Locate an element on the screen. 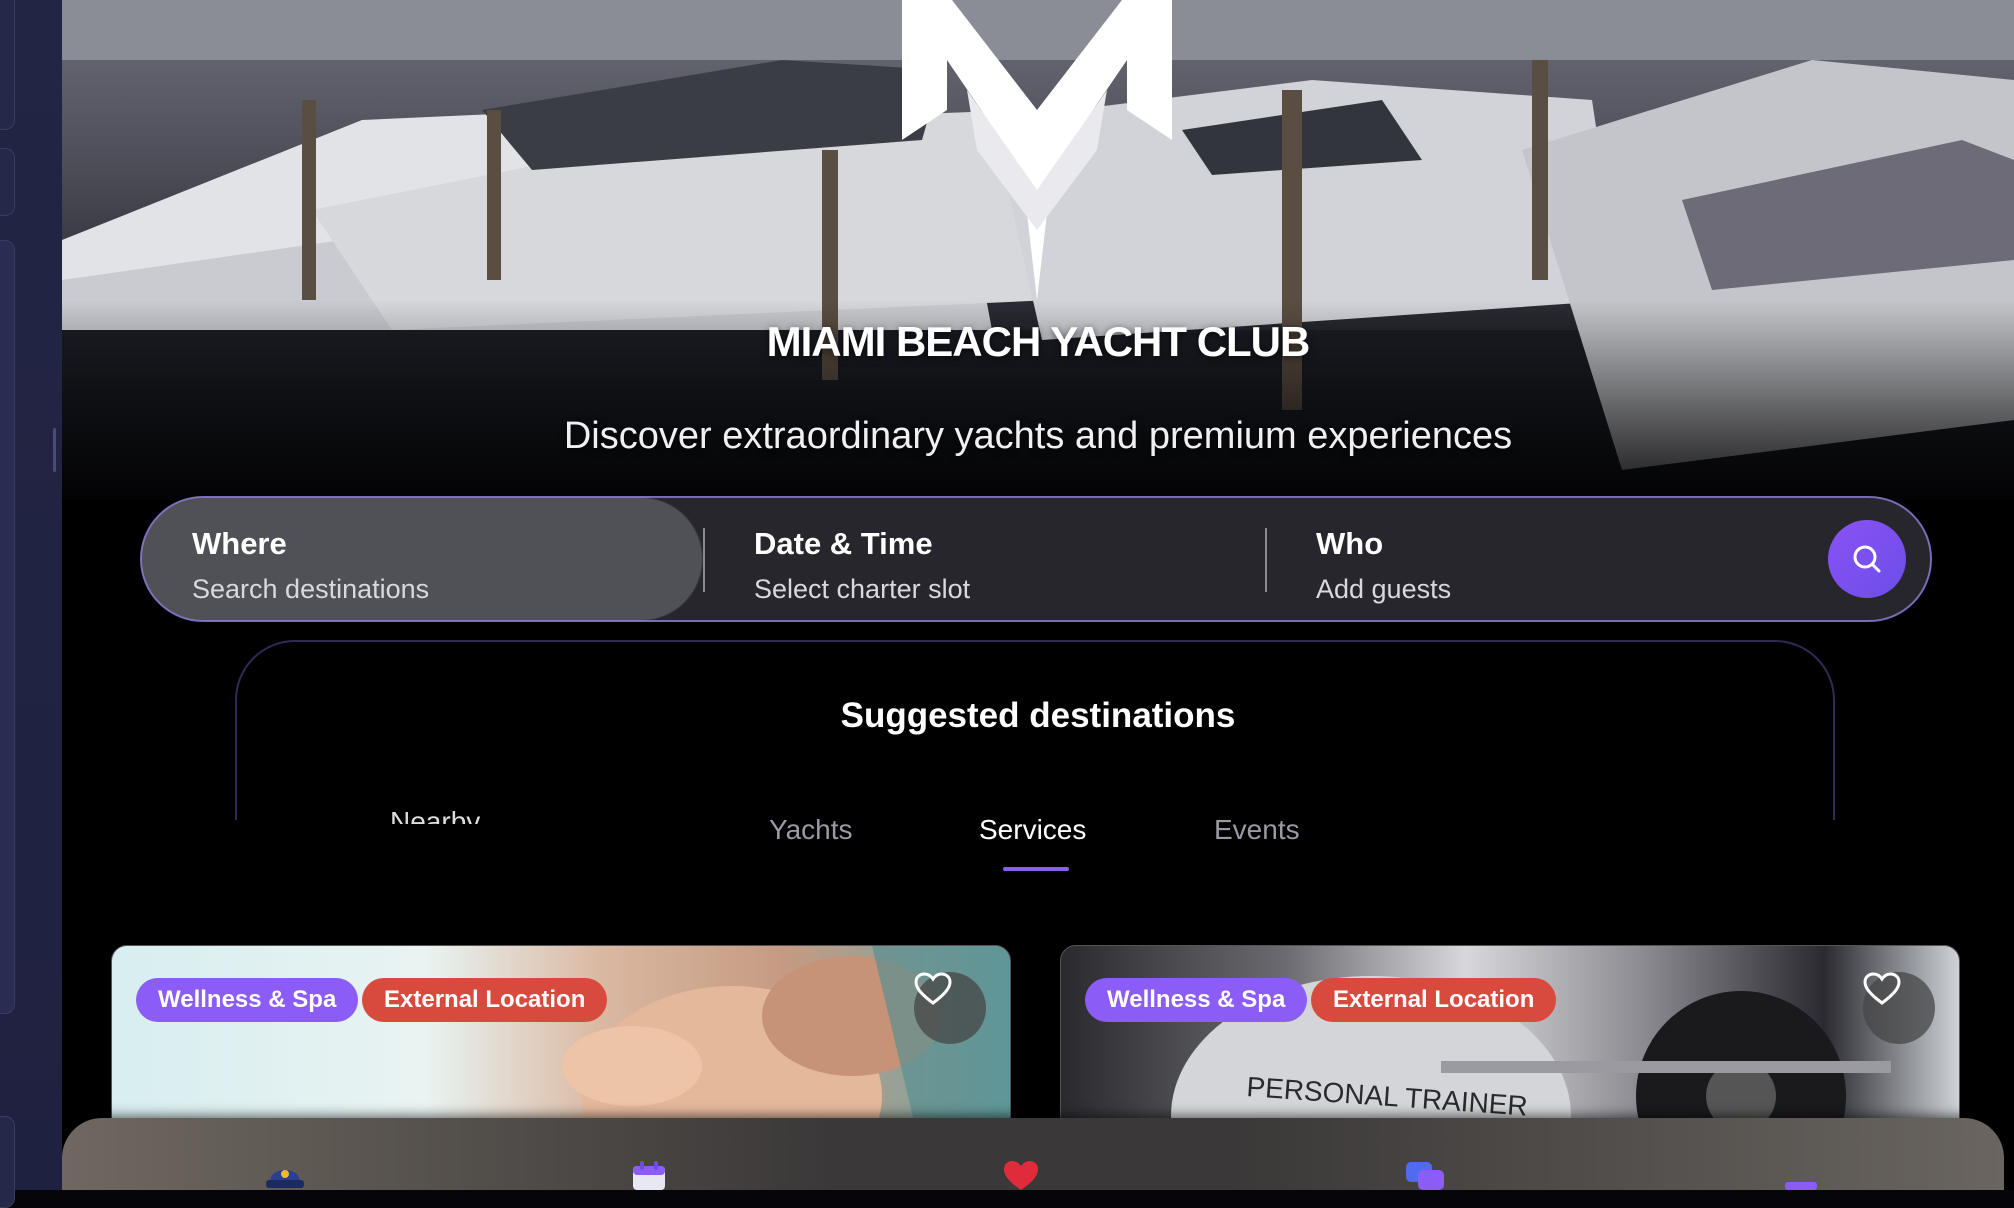 This screenshot has height=1208, width=2014. guests-label: Who is located at coordinates (1350, 543).